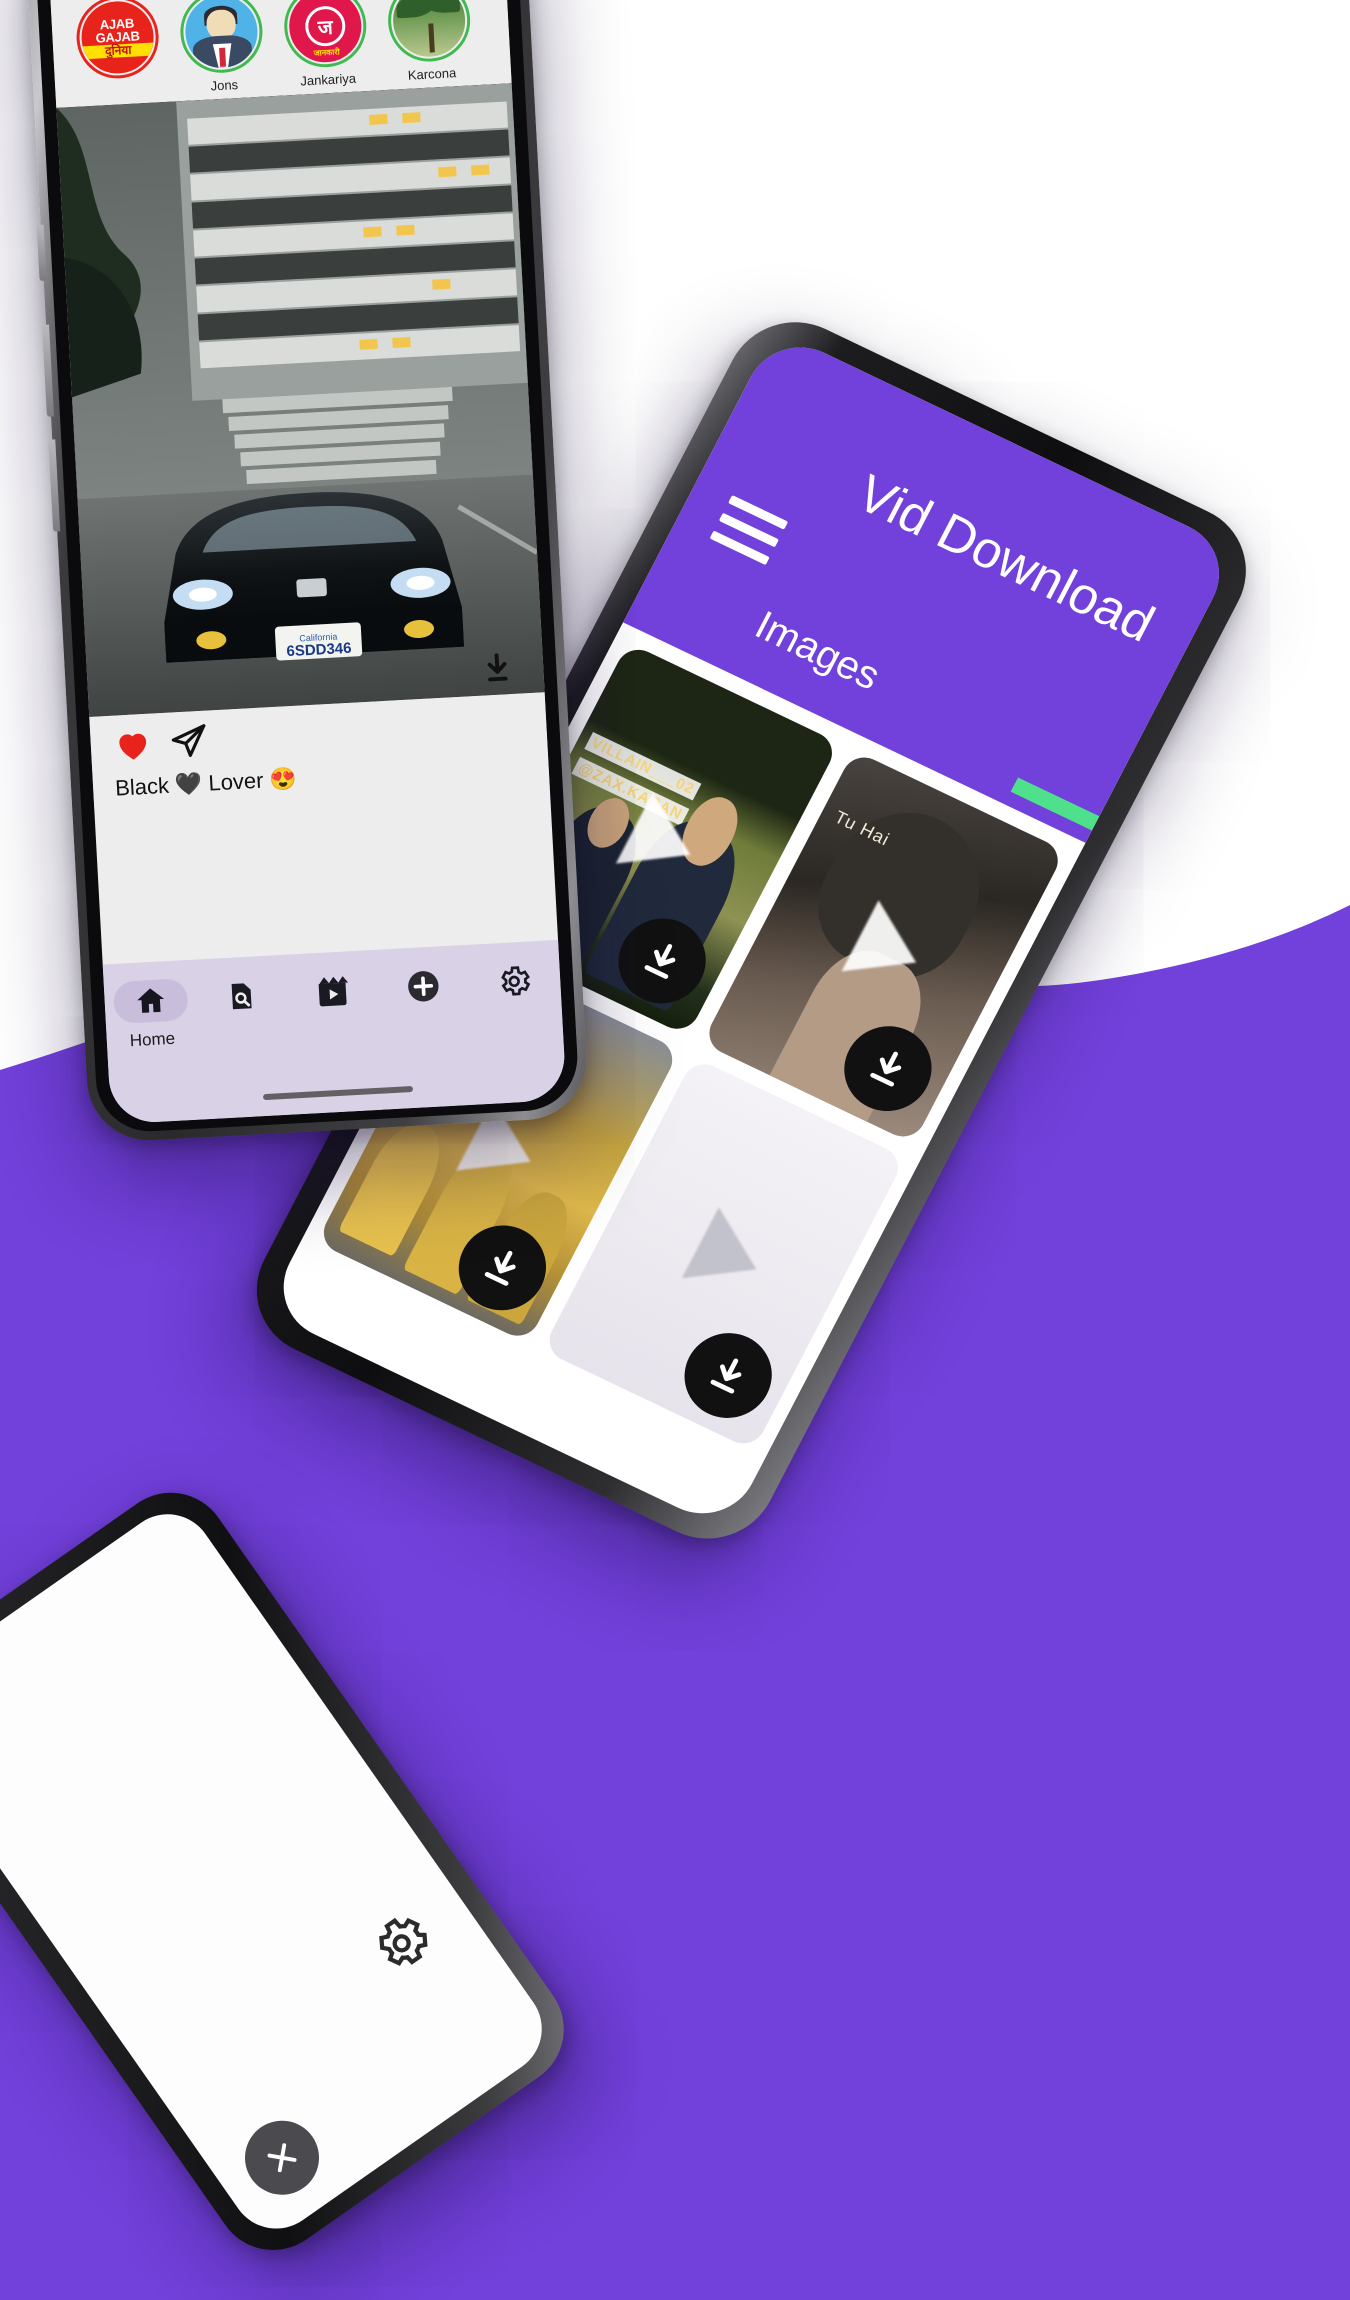 The image size is (1350, 2300). Describe the element at coordinates (328, 79) in the screenshot. I see `story-label: Jankariya` at that location.